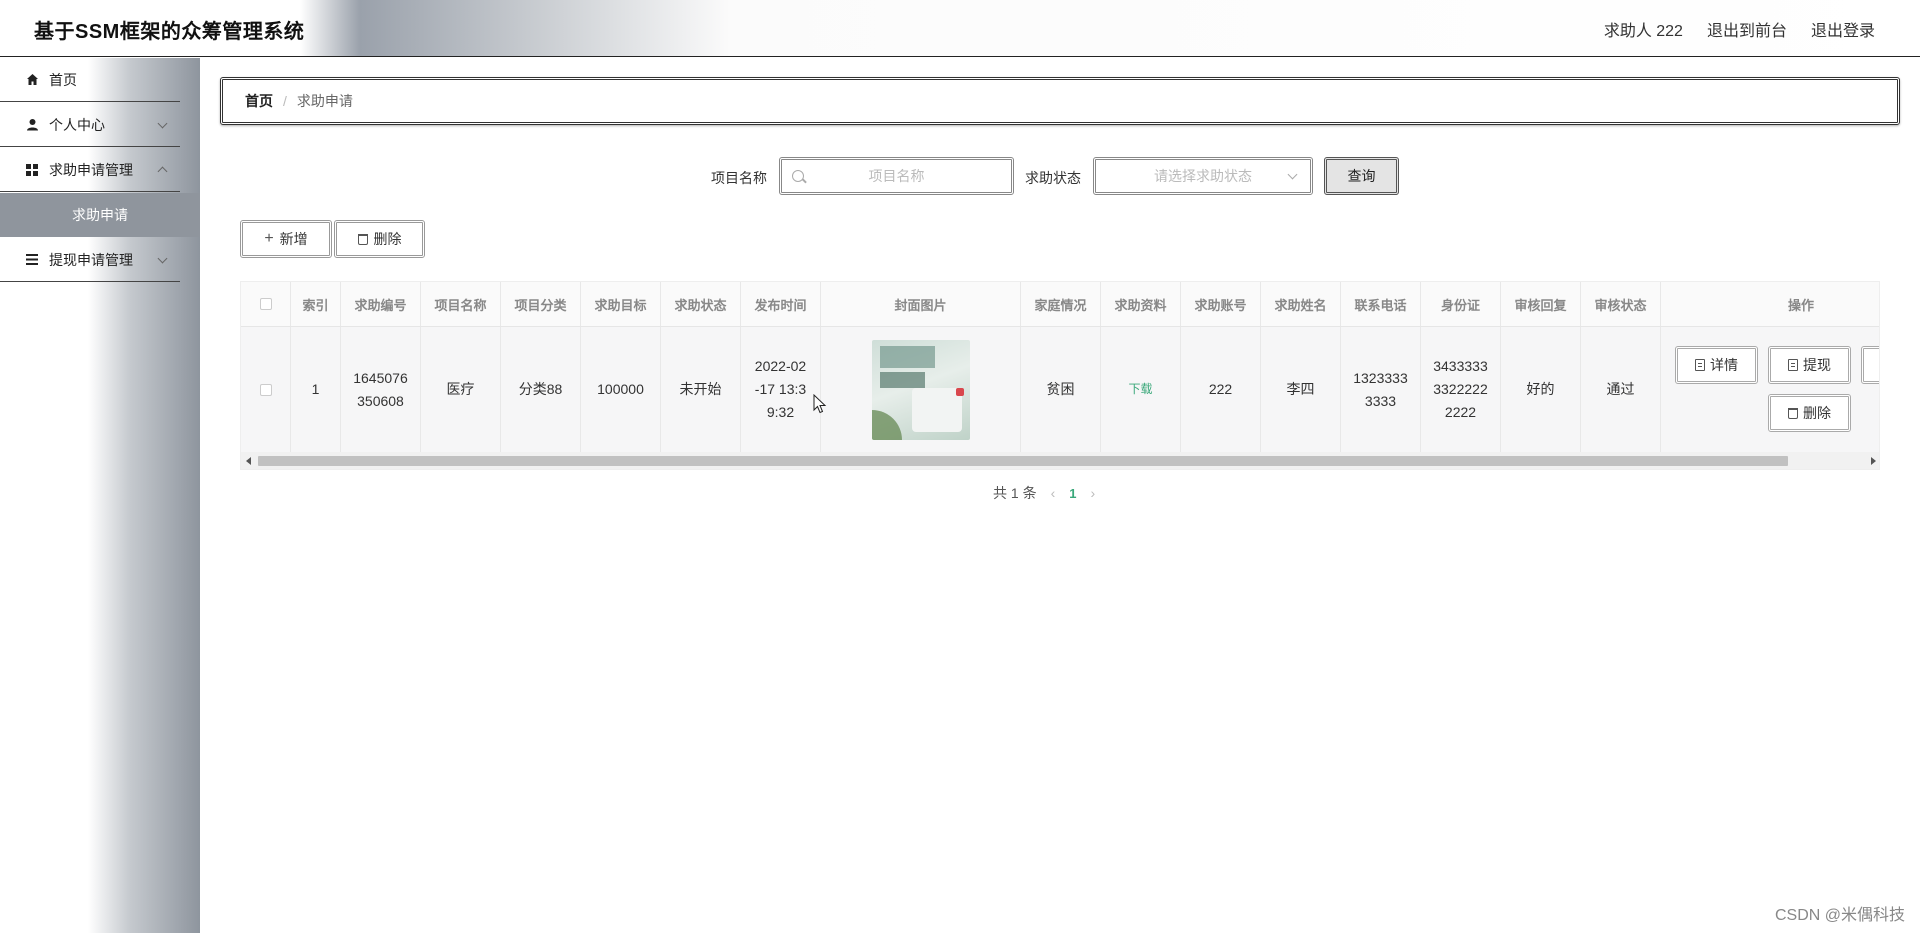 This screenshot has width=1920, height=933. I want to click on cell-cover-image, so click(921, 389).